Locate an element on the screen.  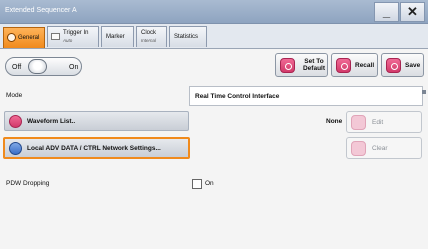
tab-general-label: General is located at coordinates (29, 38).